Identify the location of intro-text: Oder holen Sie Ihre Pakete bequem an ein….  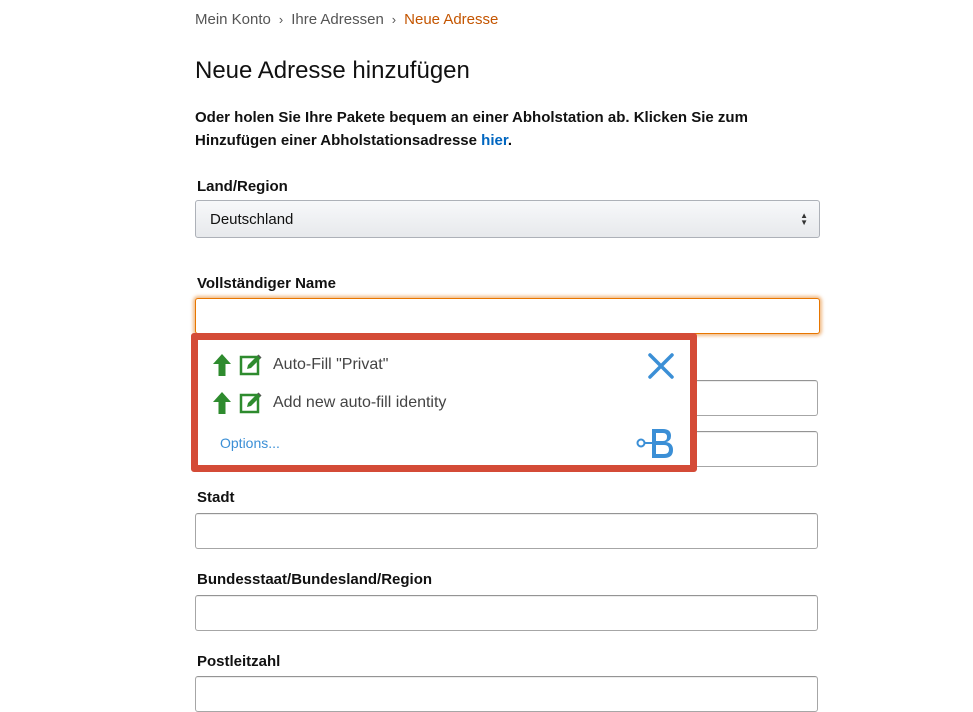
(505, 129).